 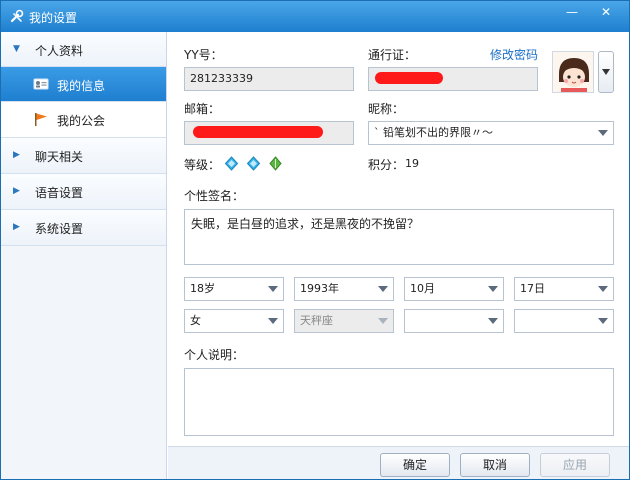 What do you see at coordinates (386, 109) in the screenshot?
I see `nickname-label: 昵称：` at bounding box center [386, 109].